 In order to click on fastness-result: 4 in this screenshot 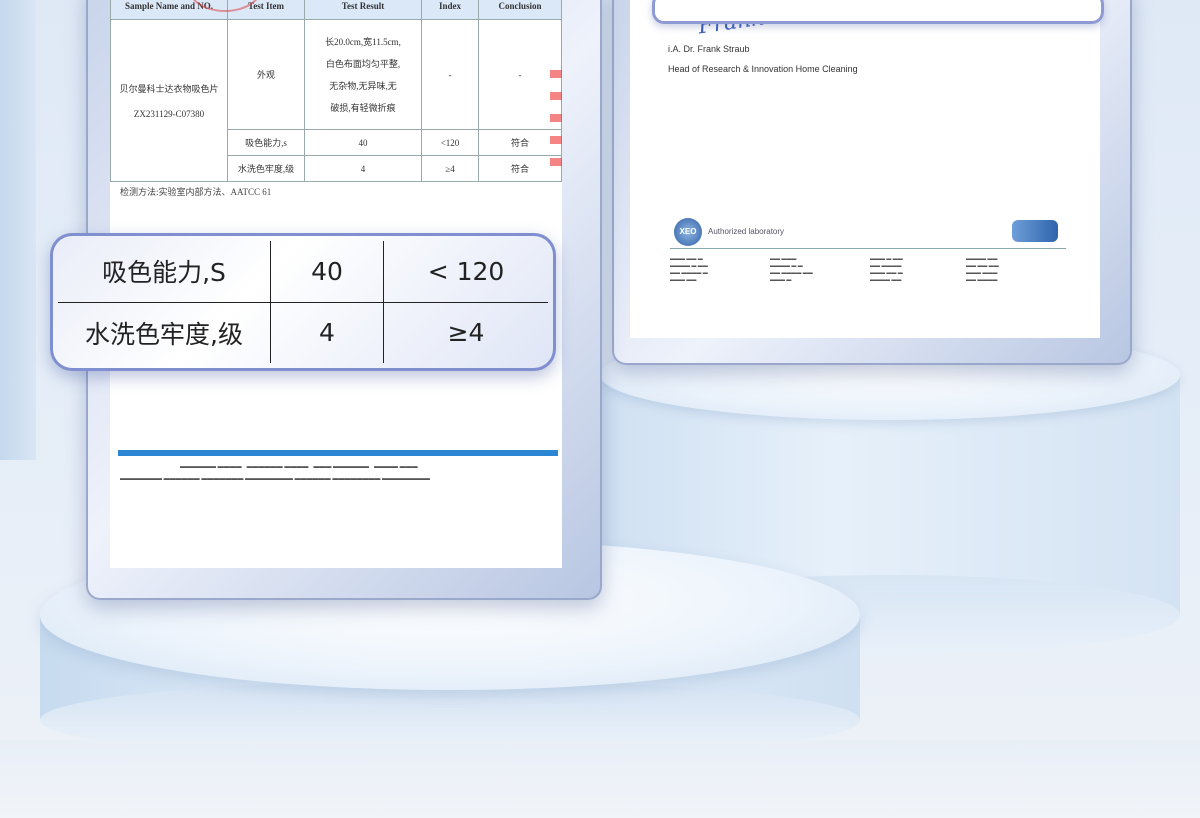, I will do `click(363, 168)`.